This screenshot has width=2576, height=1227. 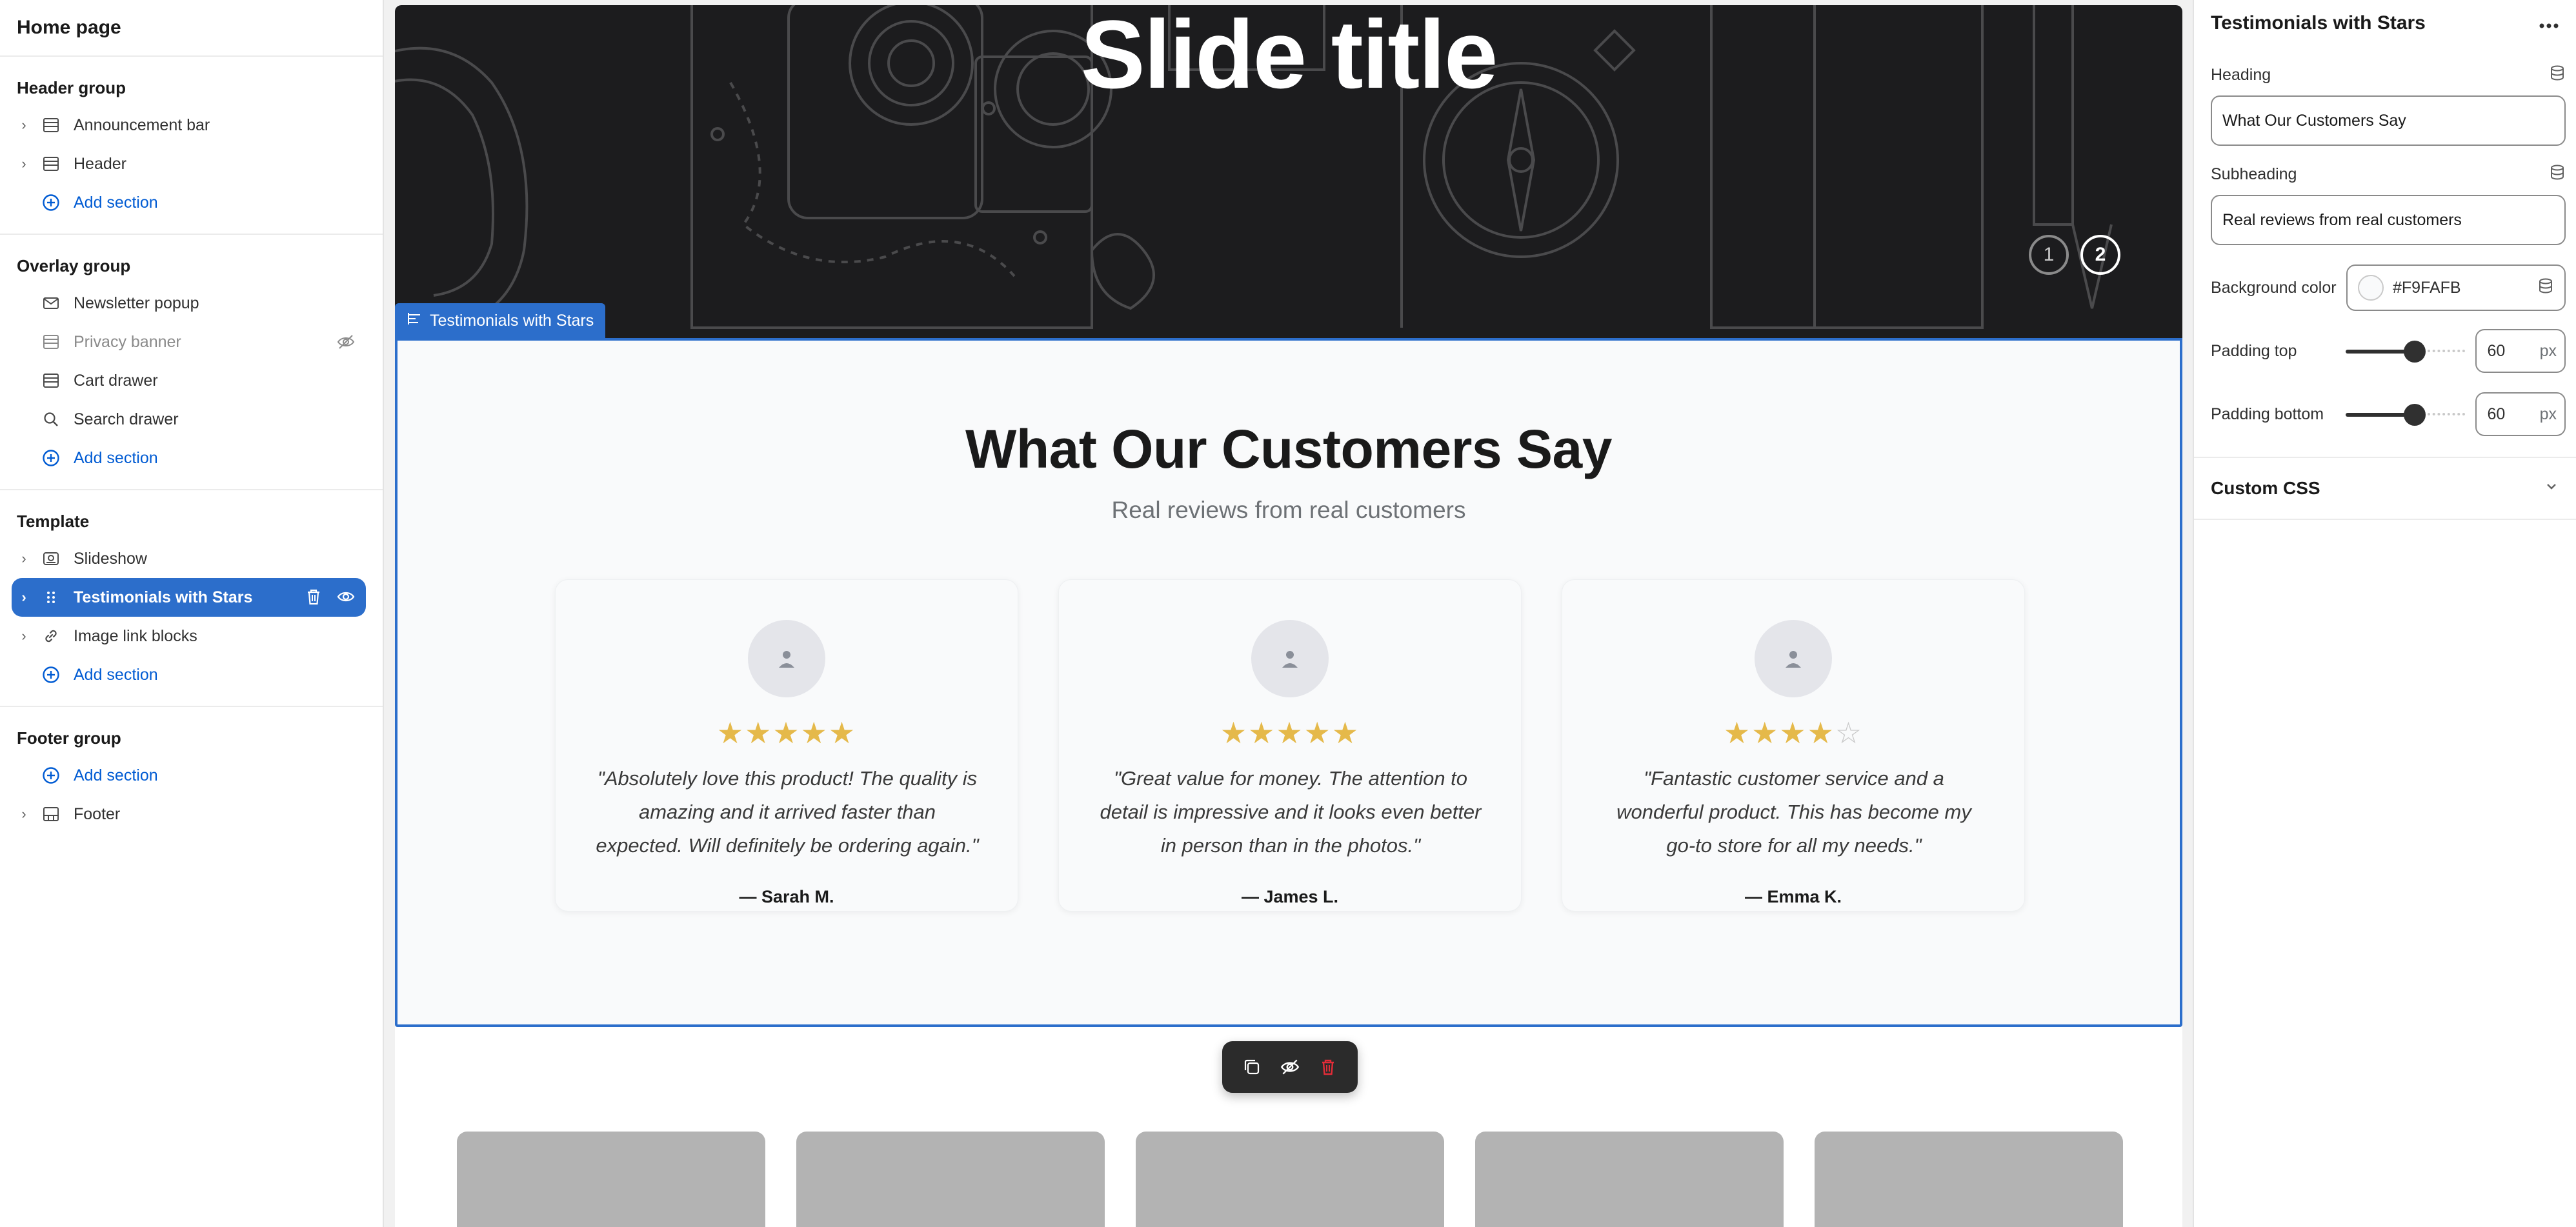 What do you see at coordinates (2388, 120) in the screenshot?
I see `heading-input: What Our Customers Say` at bounding box center [2388, 120].